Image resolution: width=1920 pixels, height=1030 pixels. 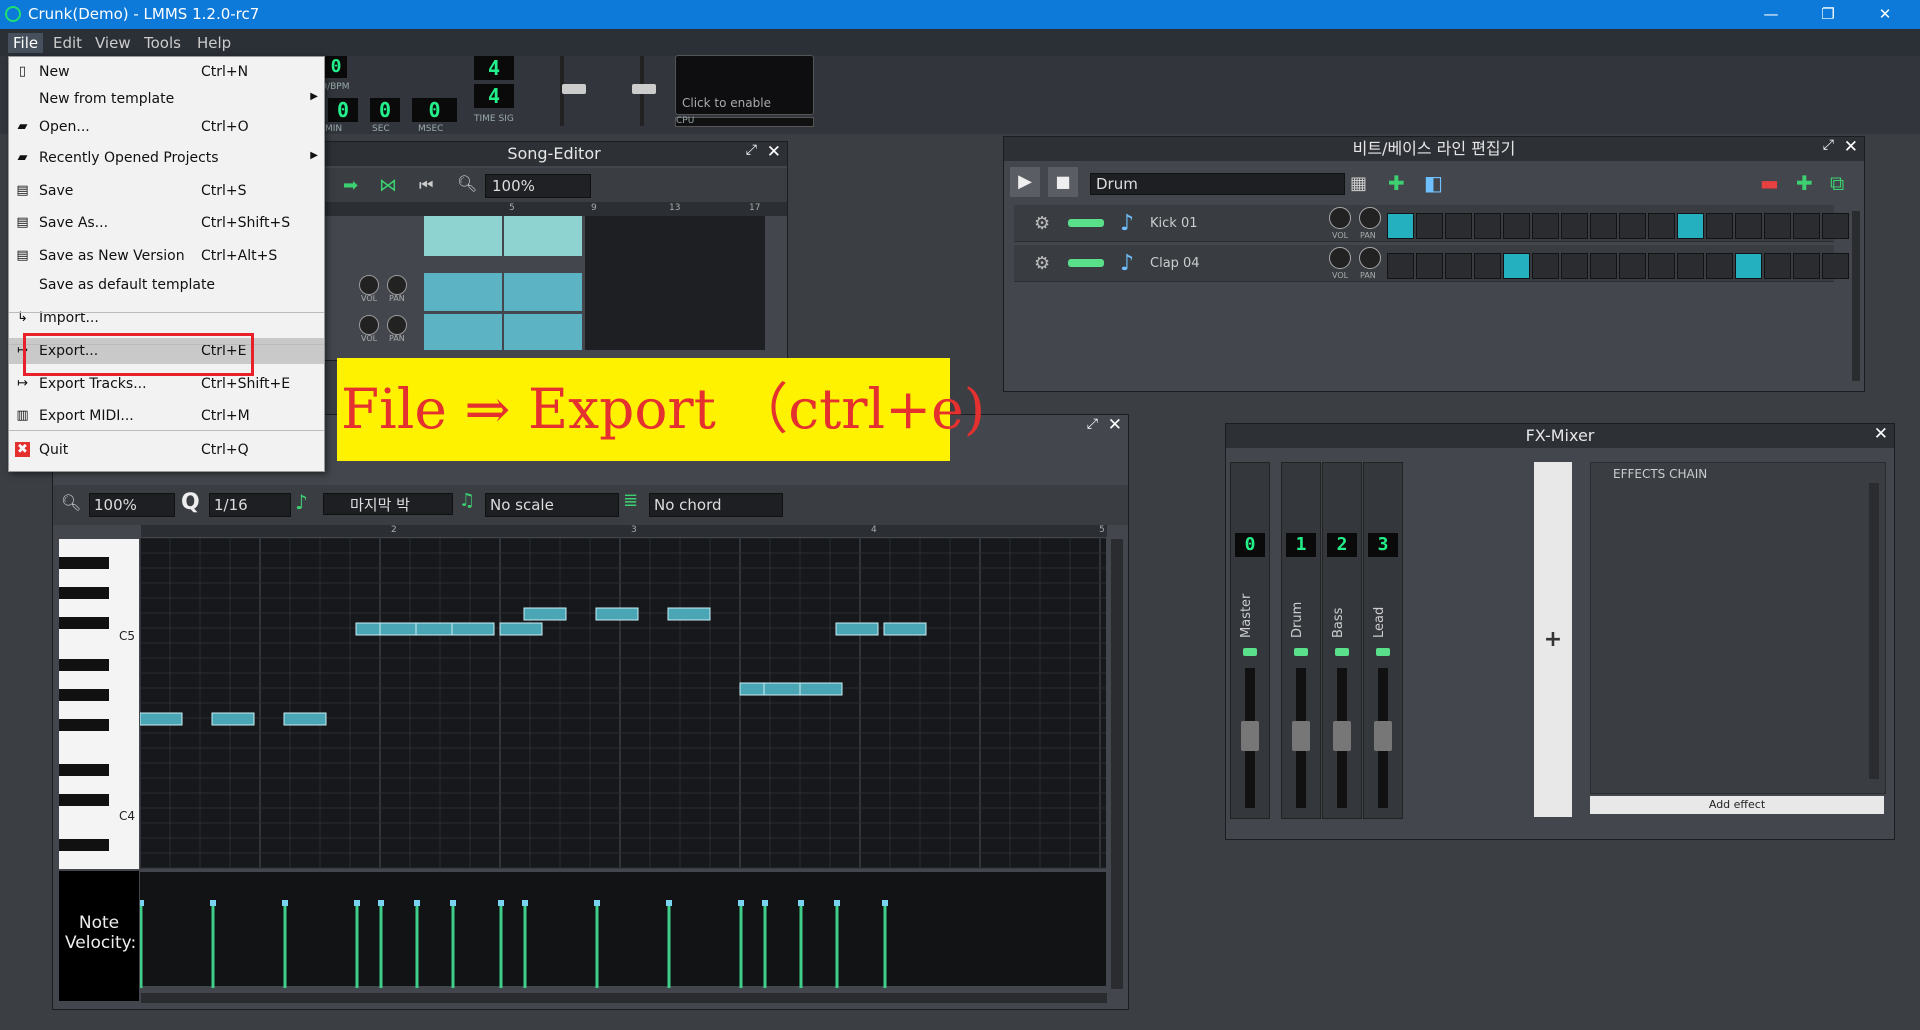 What do you see at coordinates (113, 43) in the screenshot?
I see `menu-view: View` at bounding box center [113, 43].